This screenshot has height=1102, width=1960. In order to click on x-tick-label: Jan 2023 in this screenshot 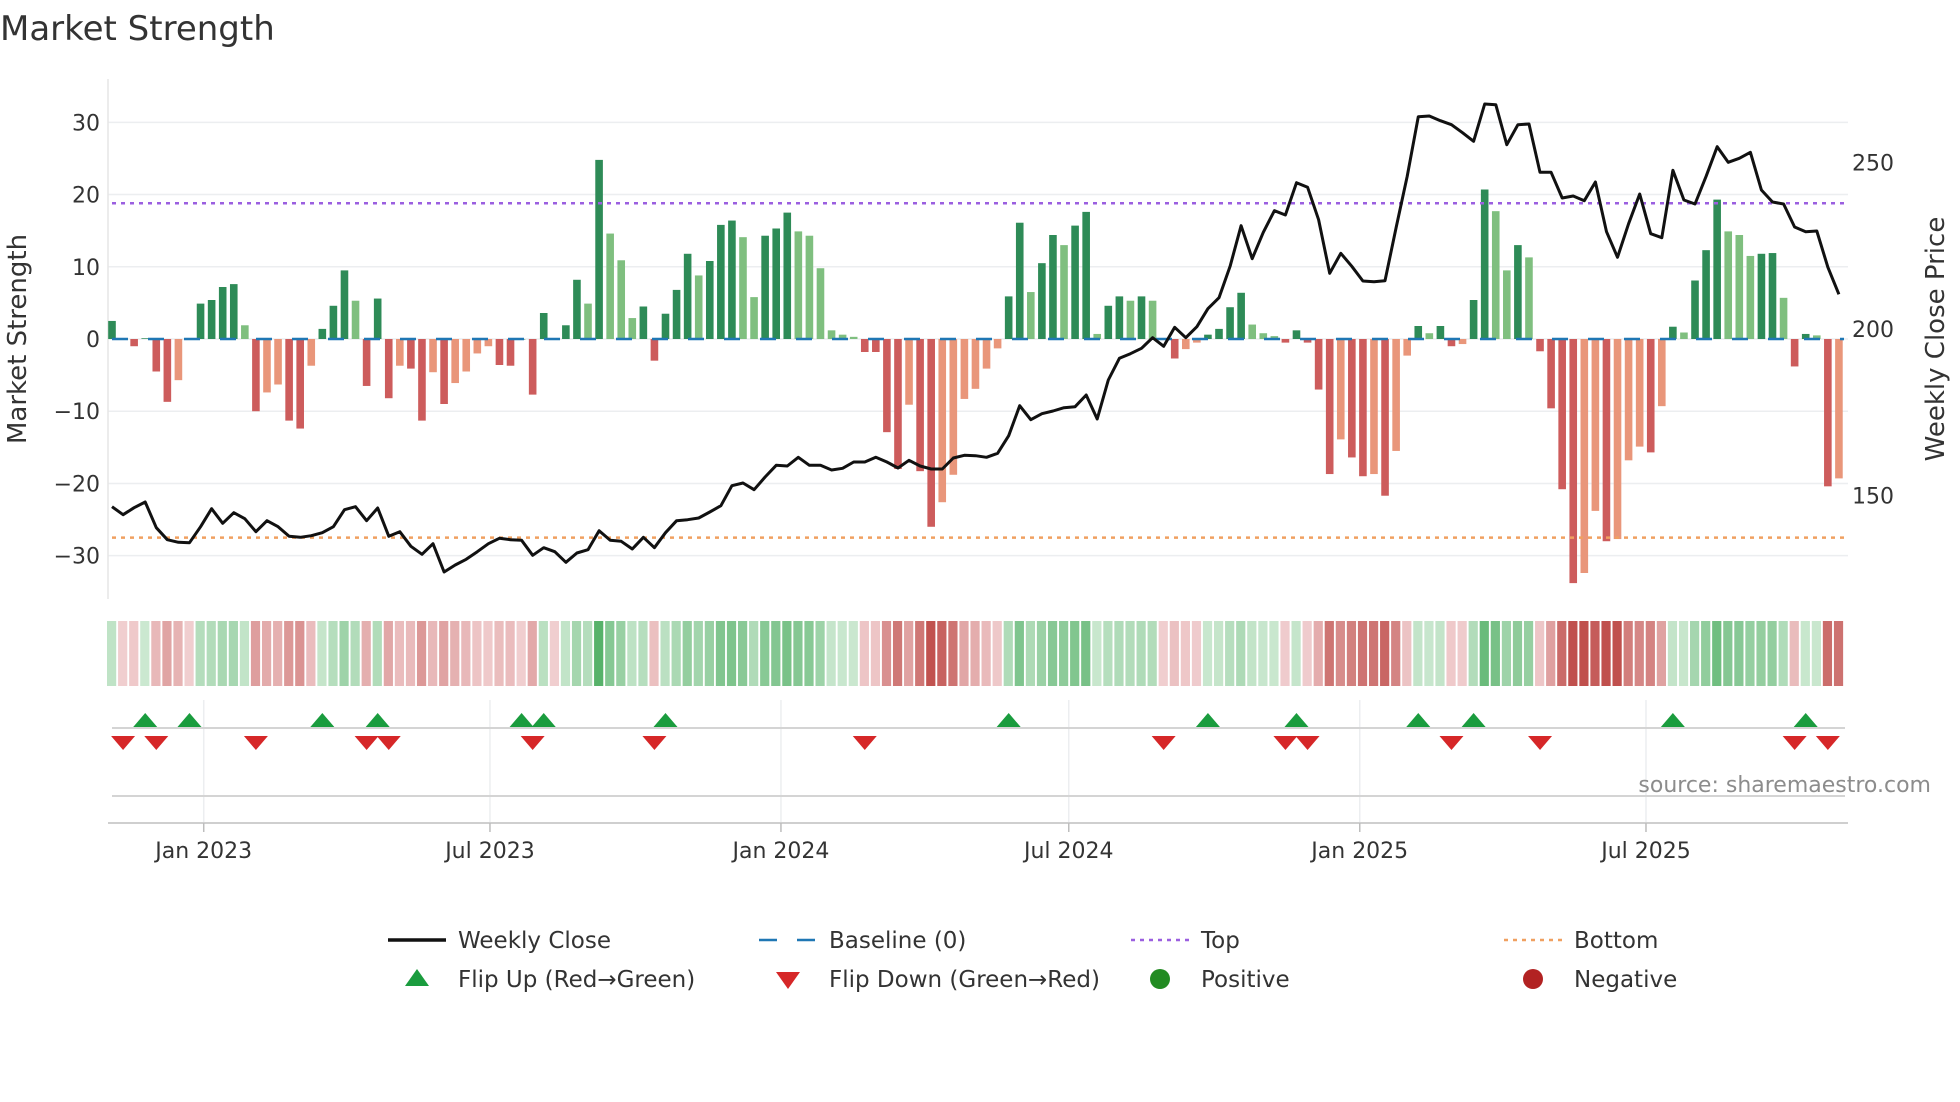, I will do `click(202, 851)`.